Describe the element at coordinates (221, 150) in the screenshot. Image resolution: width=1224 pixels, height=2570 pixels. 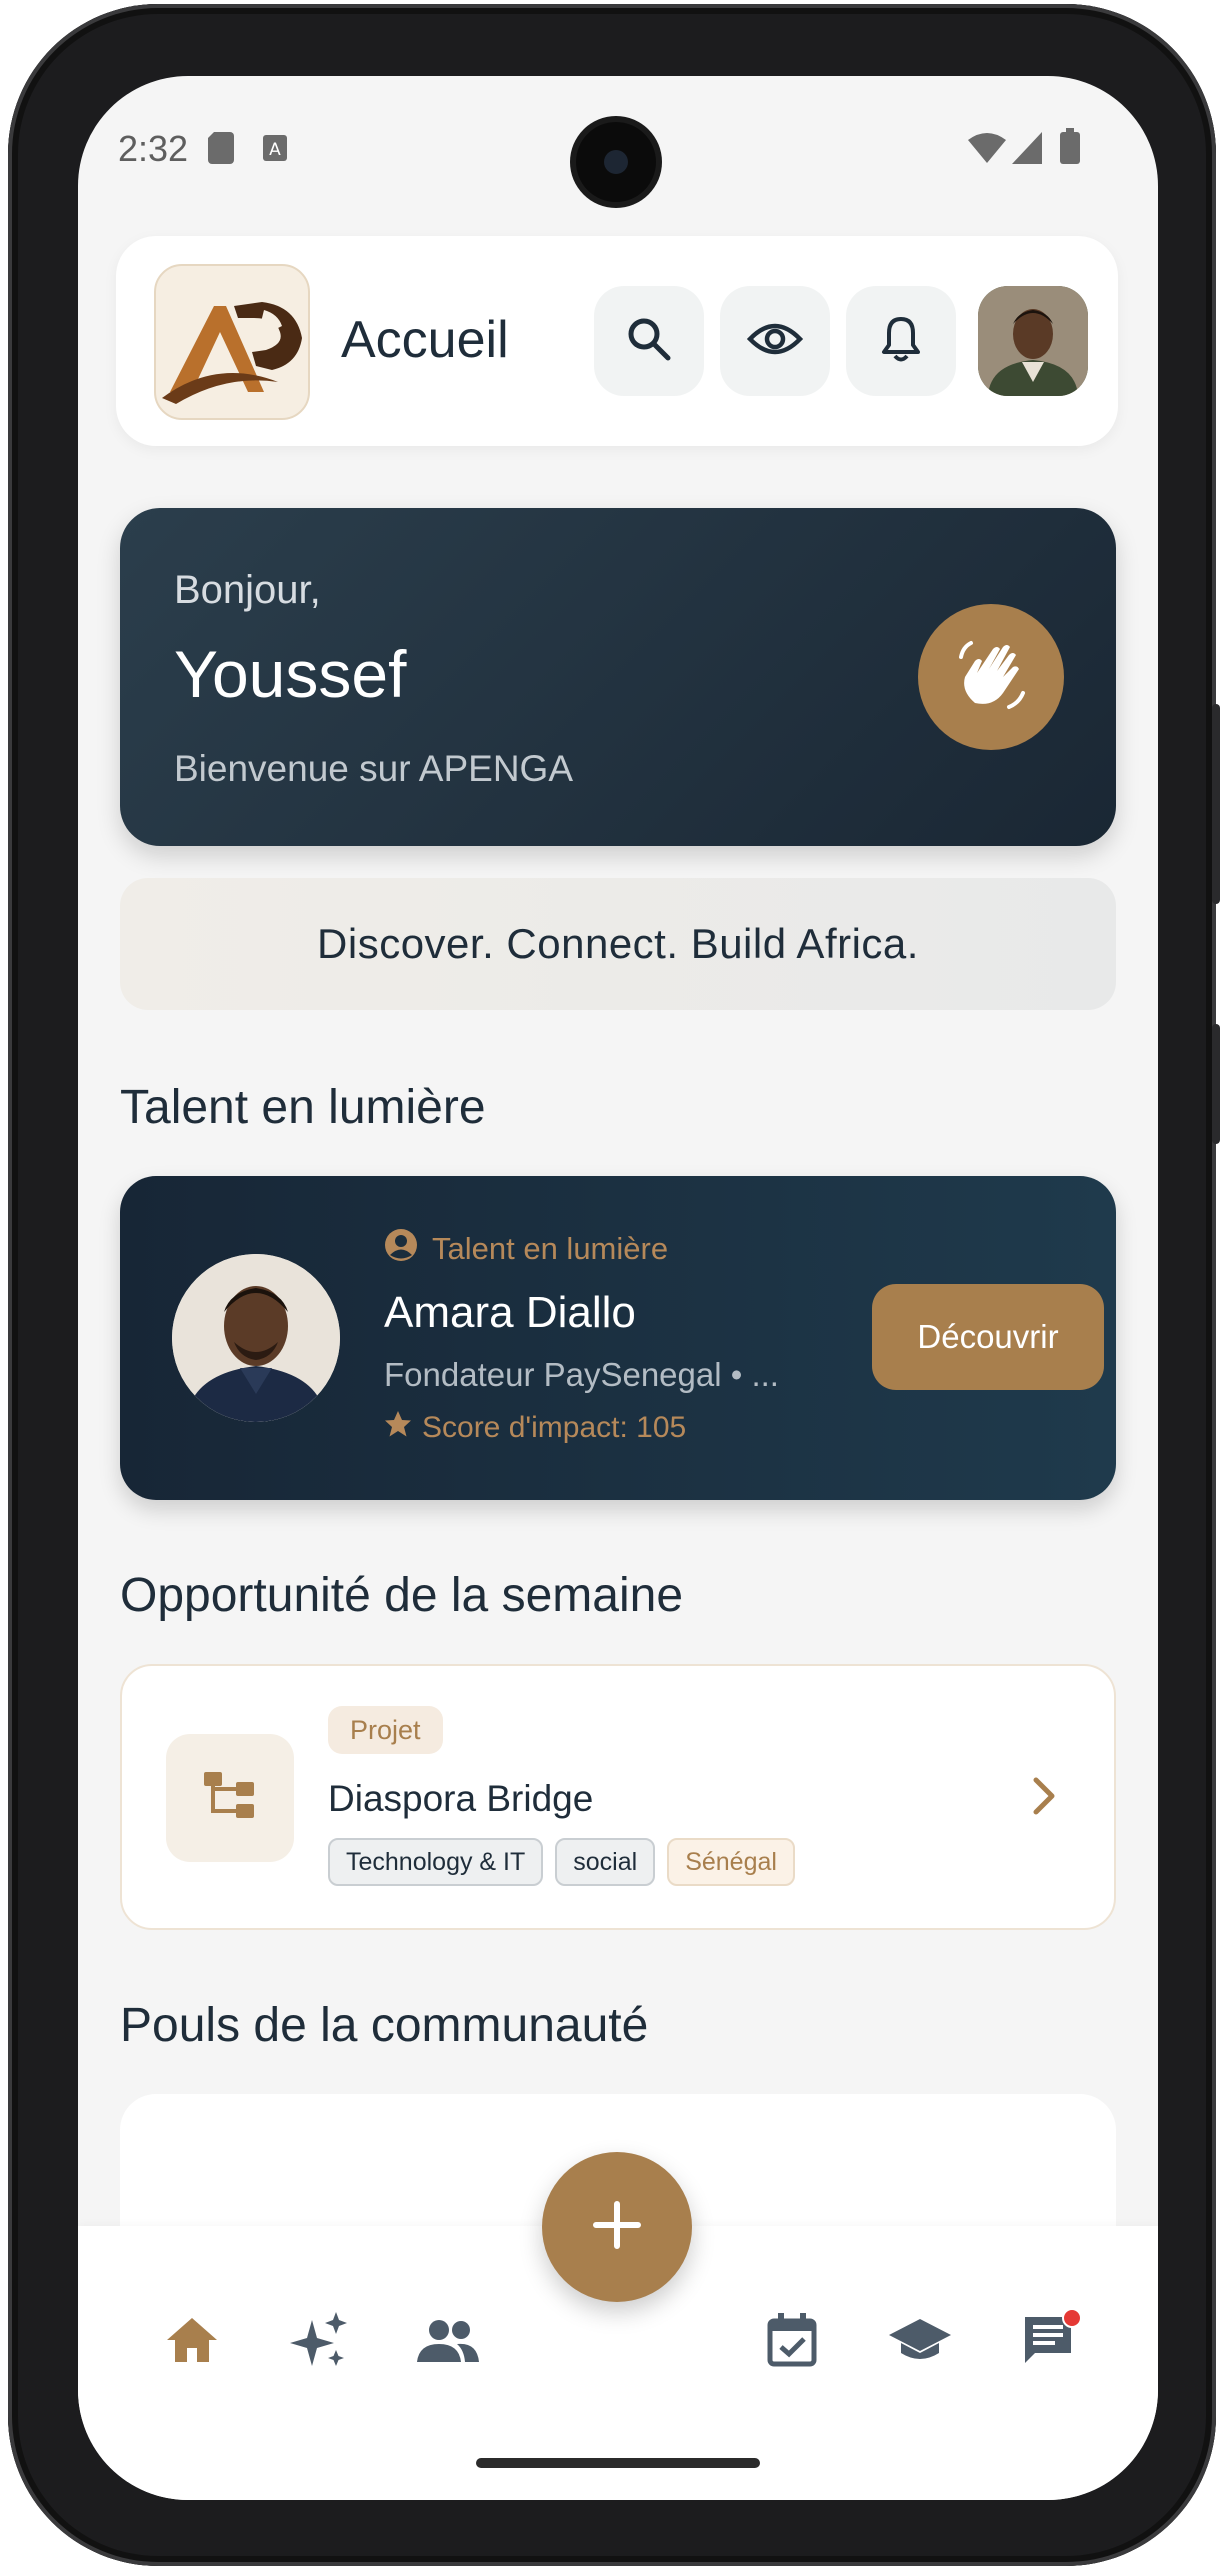
I see `sd-card-icon` at that location.